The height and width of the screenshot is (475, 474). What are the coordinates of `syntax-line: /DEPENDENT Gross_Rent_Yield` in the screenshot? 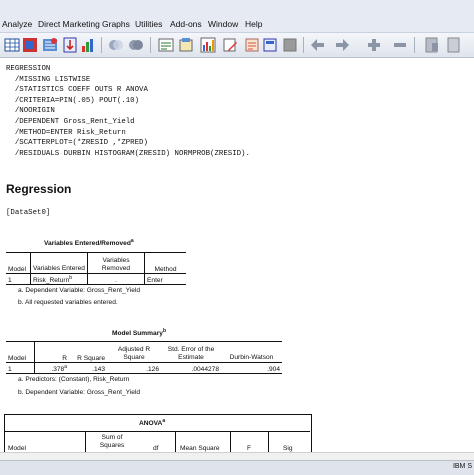 It's located at (70, 121).